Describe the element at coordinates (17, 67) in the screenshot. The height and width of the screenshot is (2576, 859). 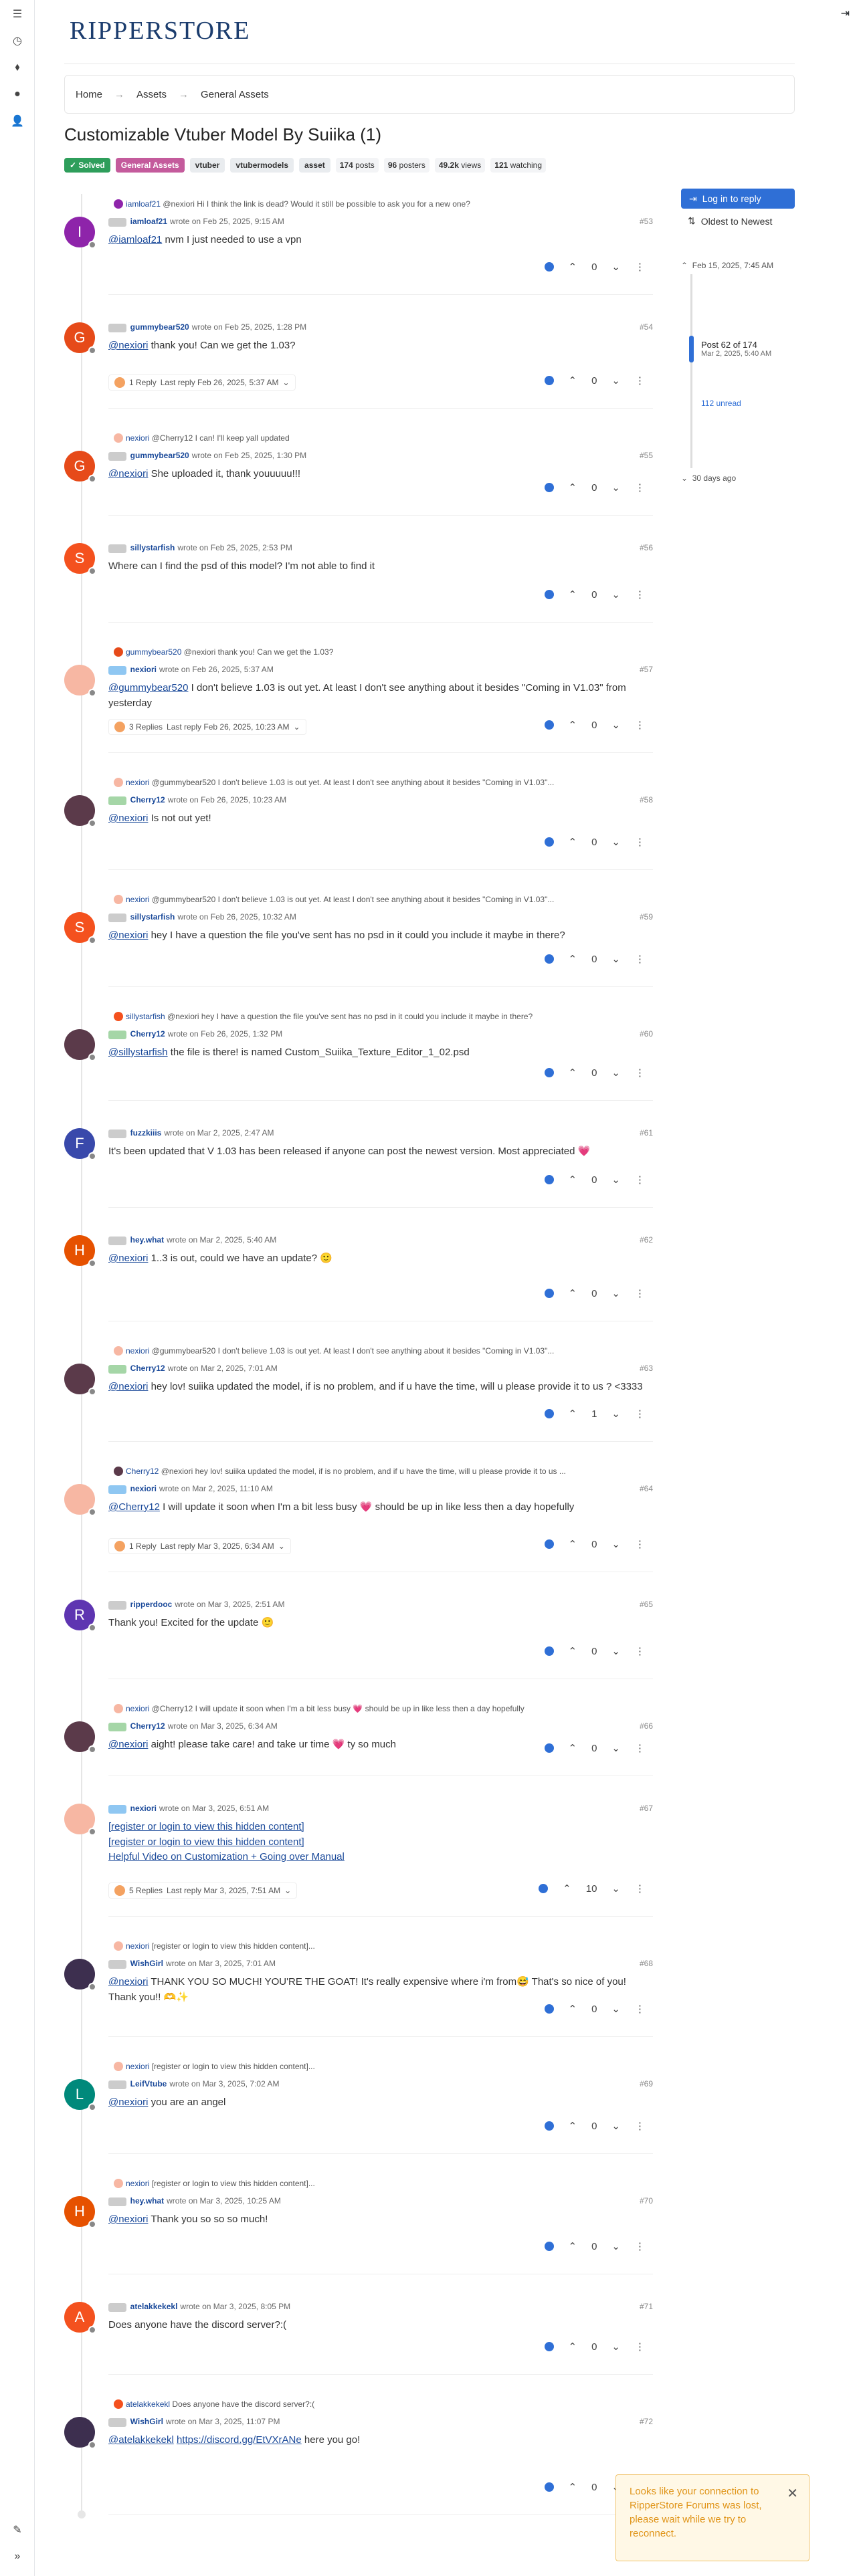
I see `tags-icon: ⬧` at that location.